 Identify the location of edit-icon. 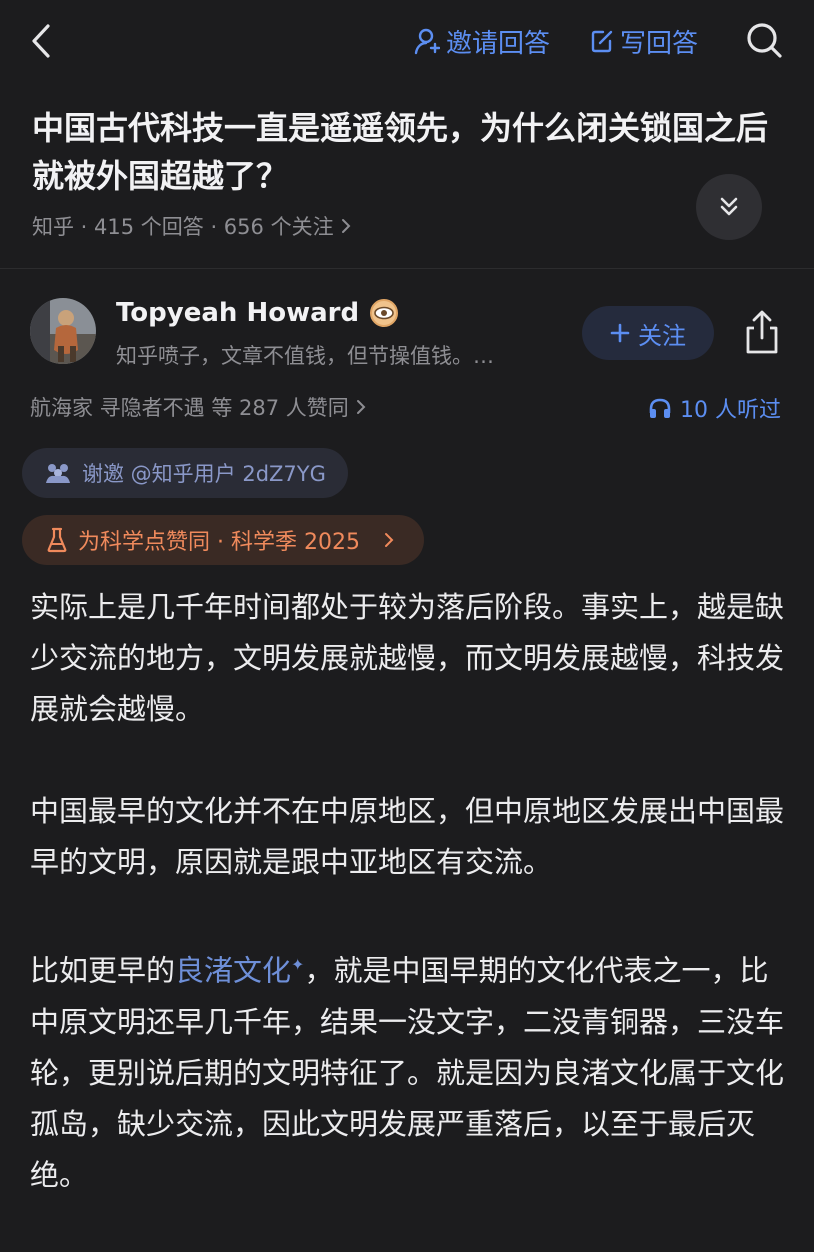
(602, 41).